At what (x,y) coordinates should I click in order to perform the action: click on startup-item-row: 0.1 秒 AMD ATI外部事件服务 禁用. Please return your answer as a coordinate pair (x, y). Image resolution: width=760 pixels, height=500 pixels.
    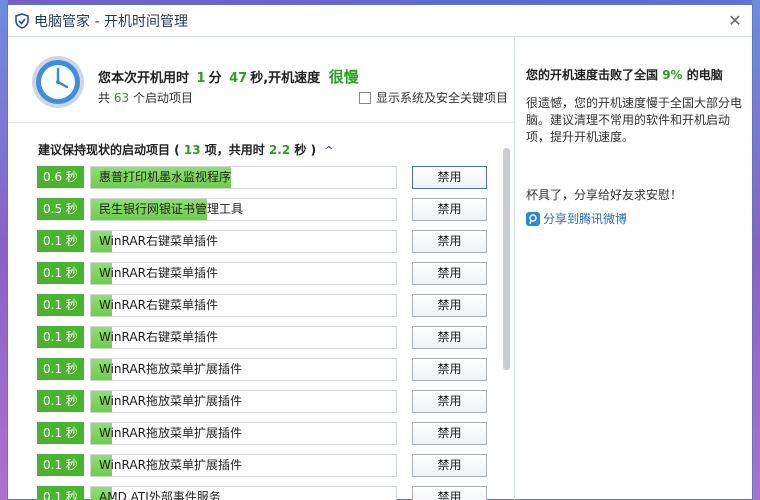
    Looking at the image, I should click on (272, 493).